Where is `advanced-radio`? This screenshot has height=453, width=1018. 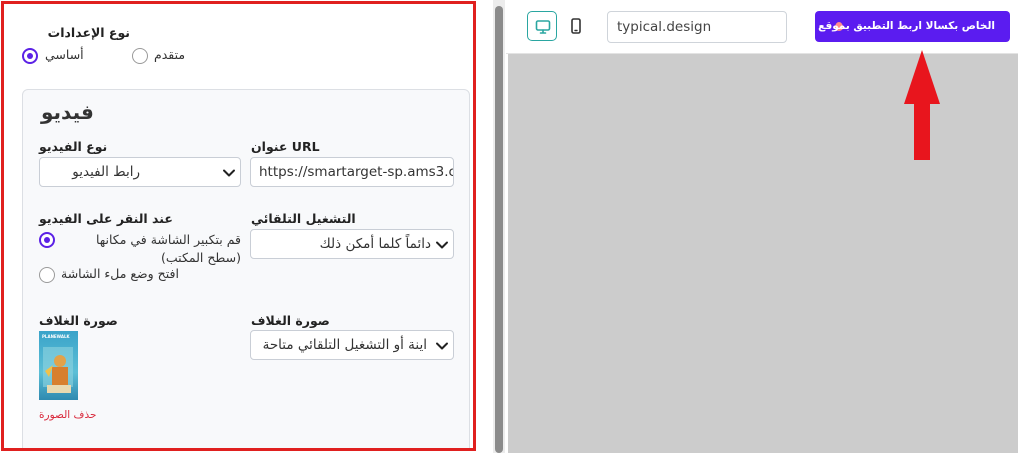
advanced-radio is located at coordinates (140, 56).